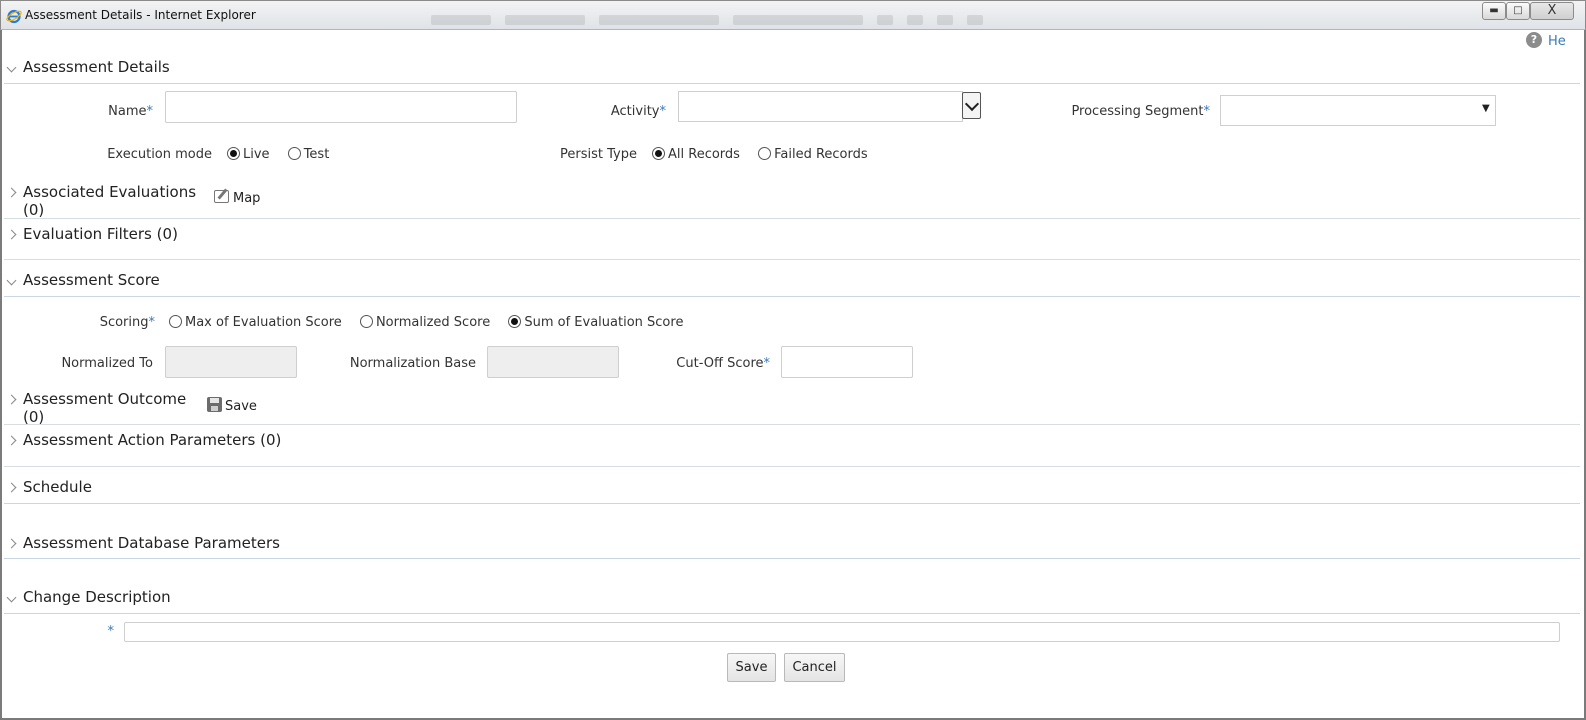 This screenshot has width=1586, height=720. What do you see at coordinates (308, 154) in the screenshot?
I see `radio-test: Test` at bounding box center [308, 154].